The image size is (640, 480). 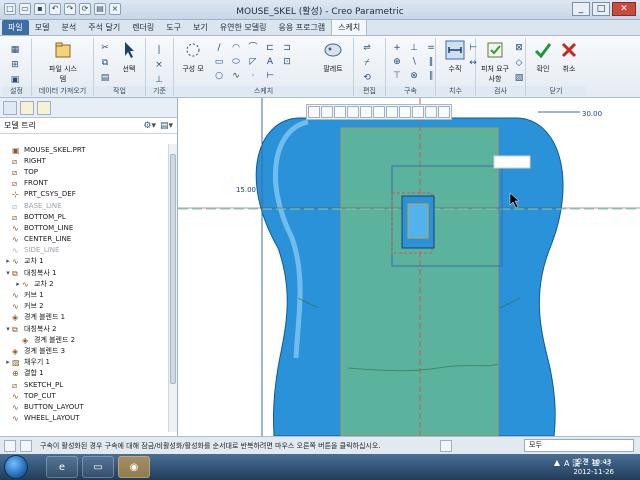 I want to click on folder-browser-tab-icon, so click(x=27, y=108).